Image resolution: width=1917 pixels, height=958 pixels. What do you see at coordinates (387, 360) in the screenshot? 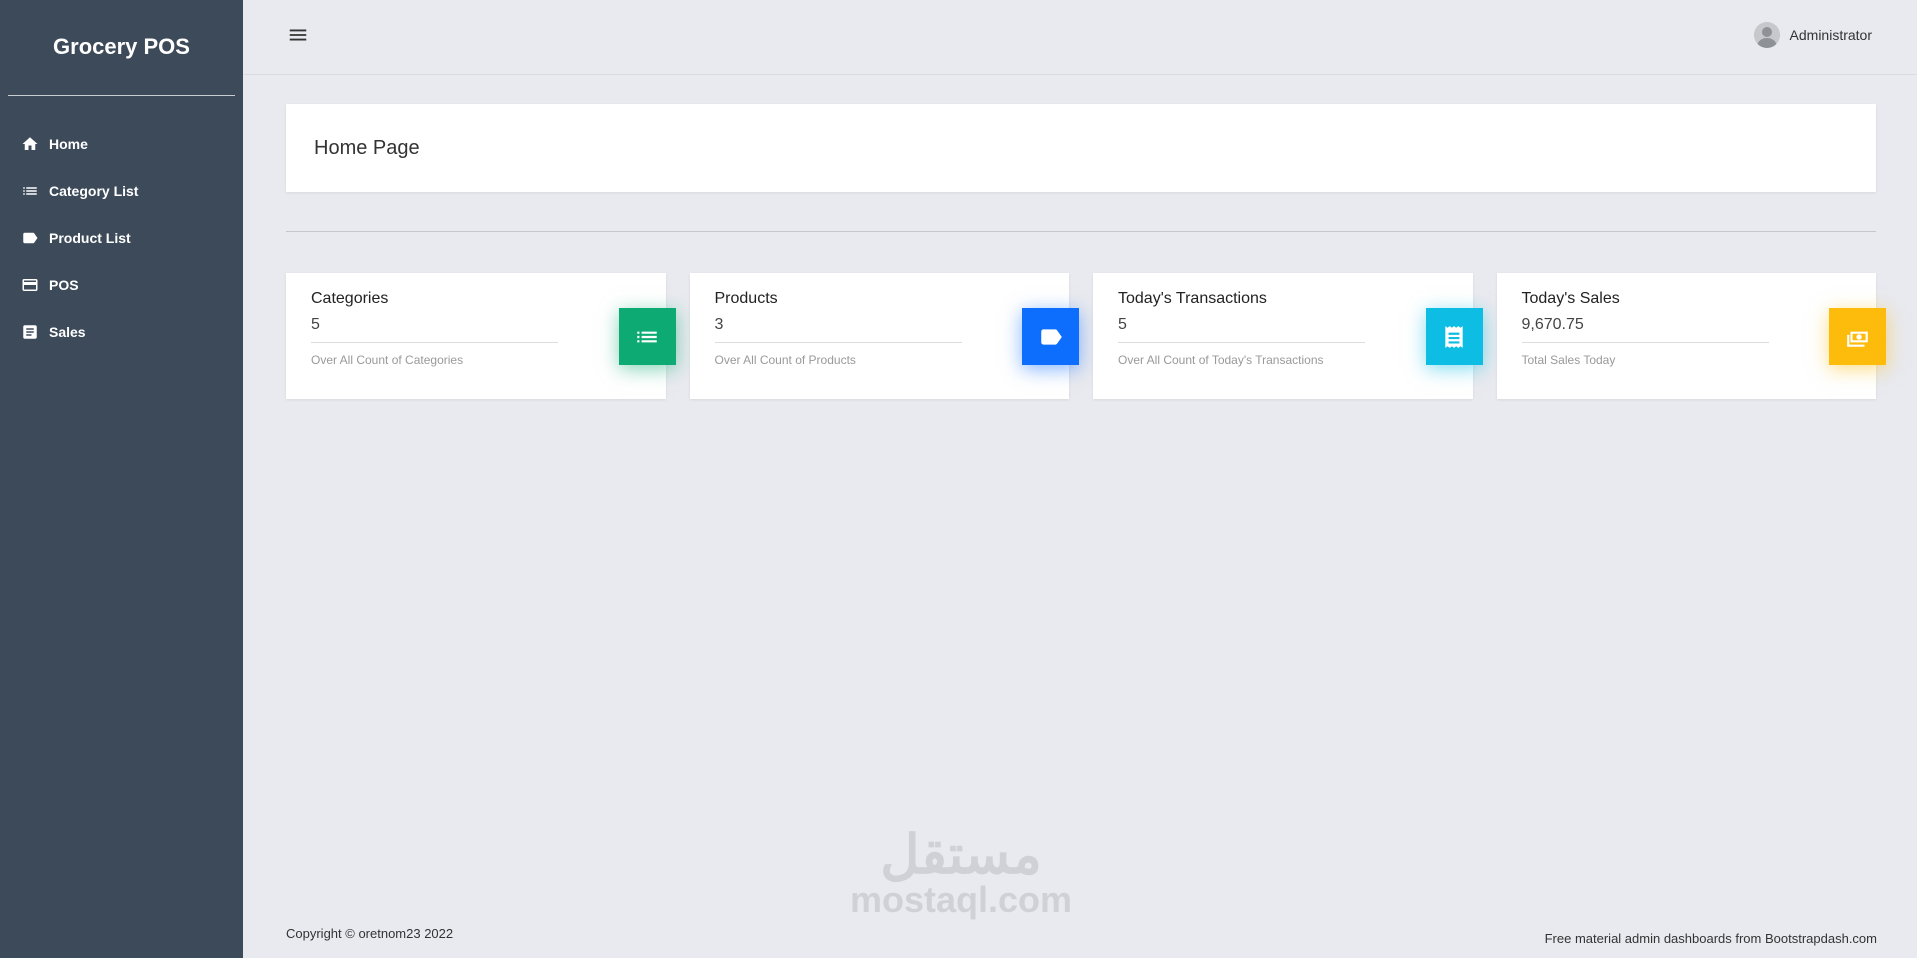
I see `card-note: Over All Count of Categories` at bounding box center [387, 360].